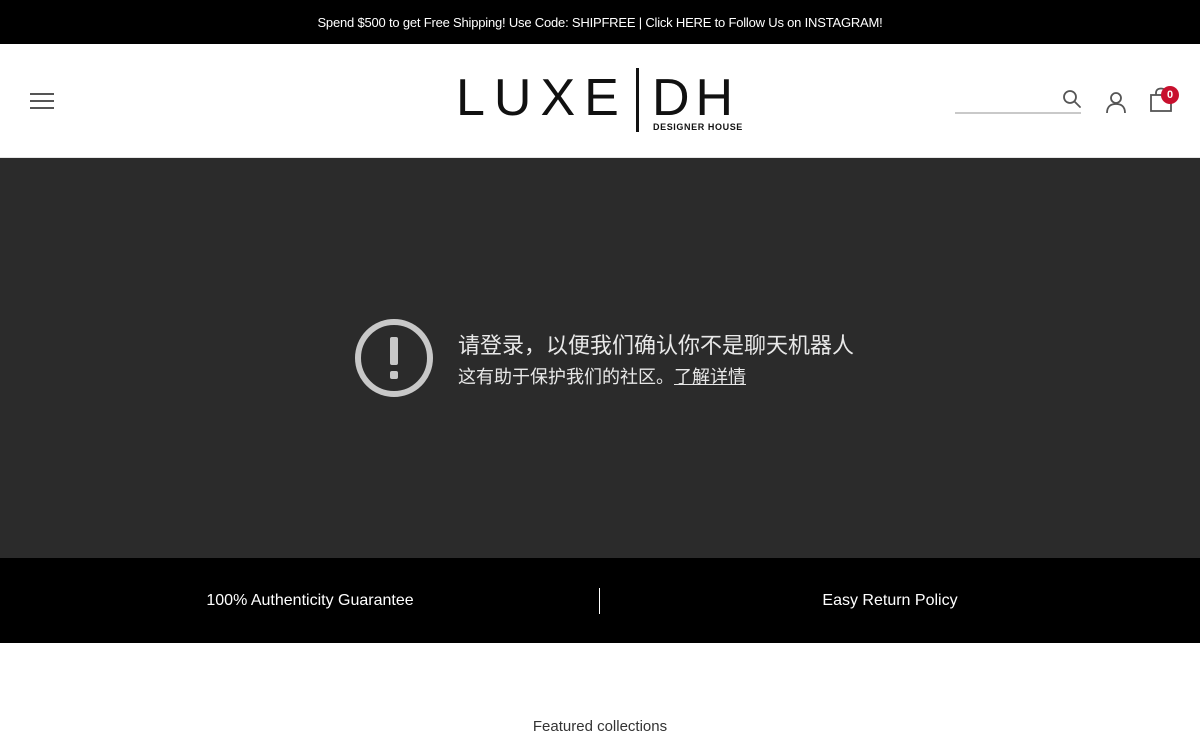  I want to click on notice-subtitle: 这有助于保护我们的社区。了解详情, so click(602, 376).